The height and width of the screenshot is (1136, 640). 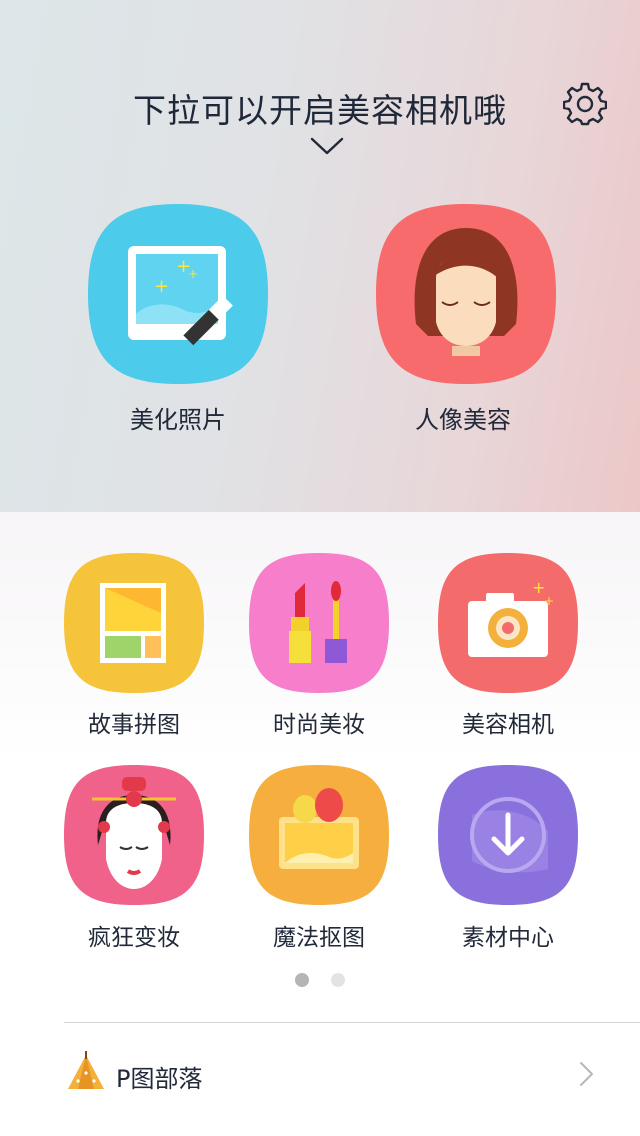 I want to click on pull-down-hint: 下拉可以开启美容相机哦, so click(x=320, y=110).